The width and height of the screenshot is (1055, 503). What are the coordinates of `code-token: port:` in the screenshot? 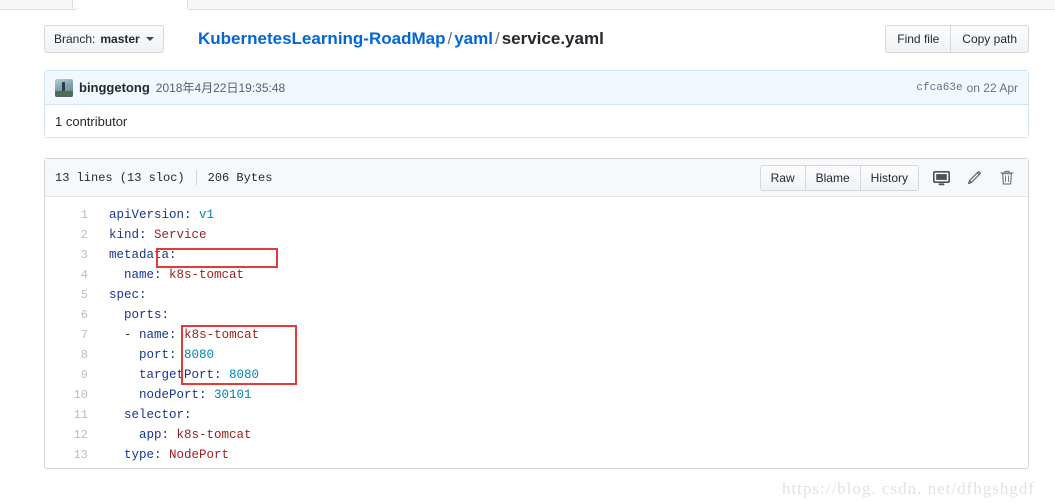 It's located at (158, 355).